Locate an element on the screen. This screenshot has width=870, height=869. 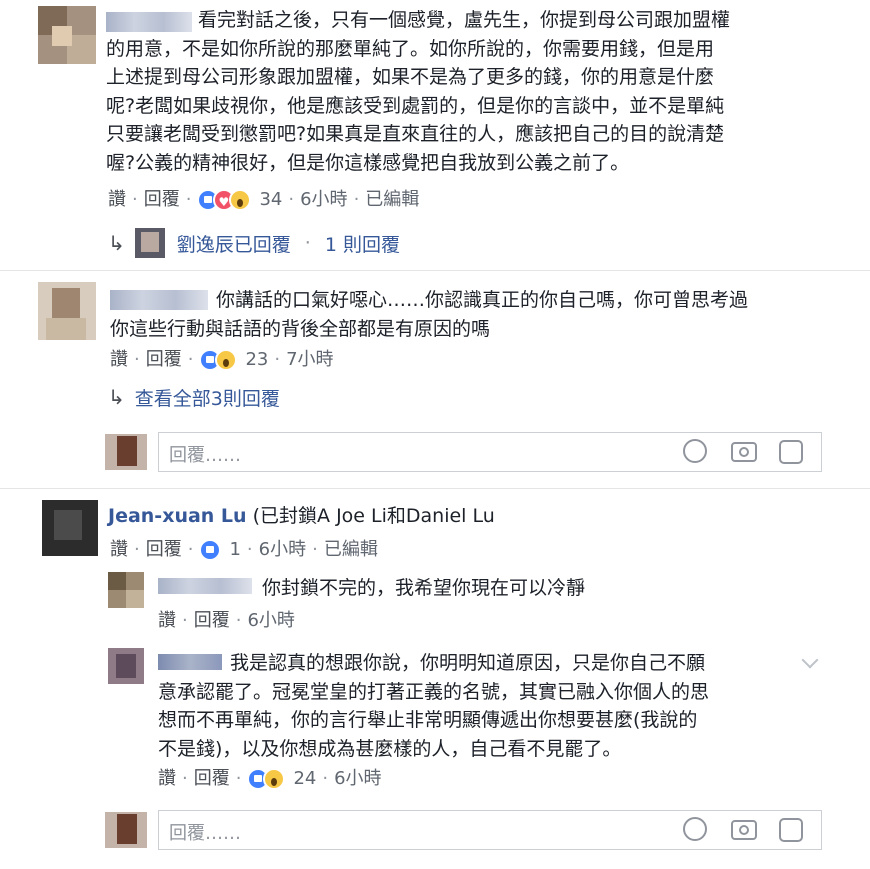
reply-1-actions: 讚 · 回覆 · 6小時 is located at coordinates (226, 621).